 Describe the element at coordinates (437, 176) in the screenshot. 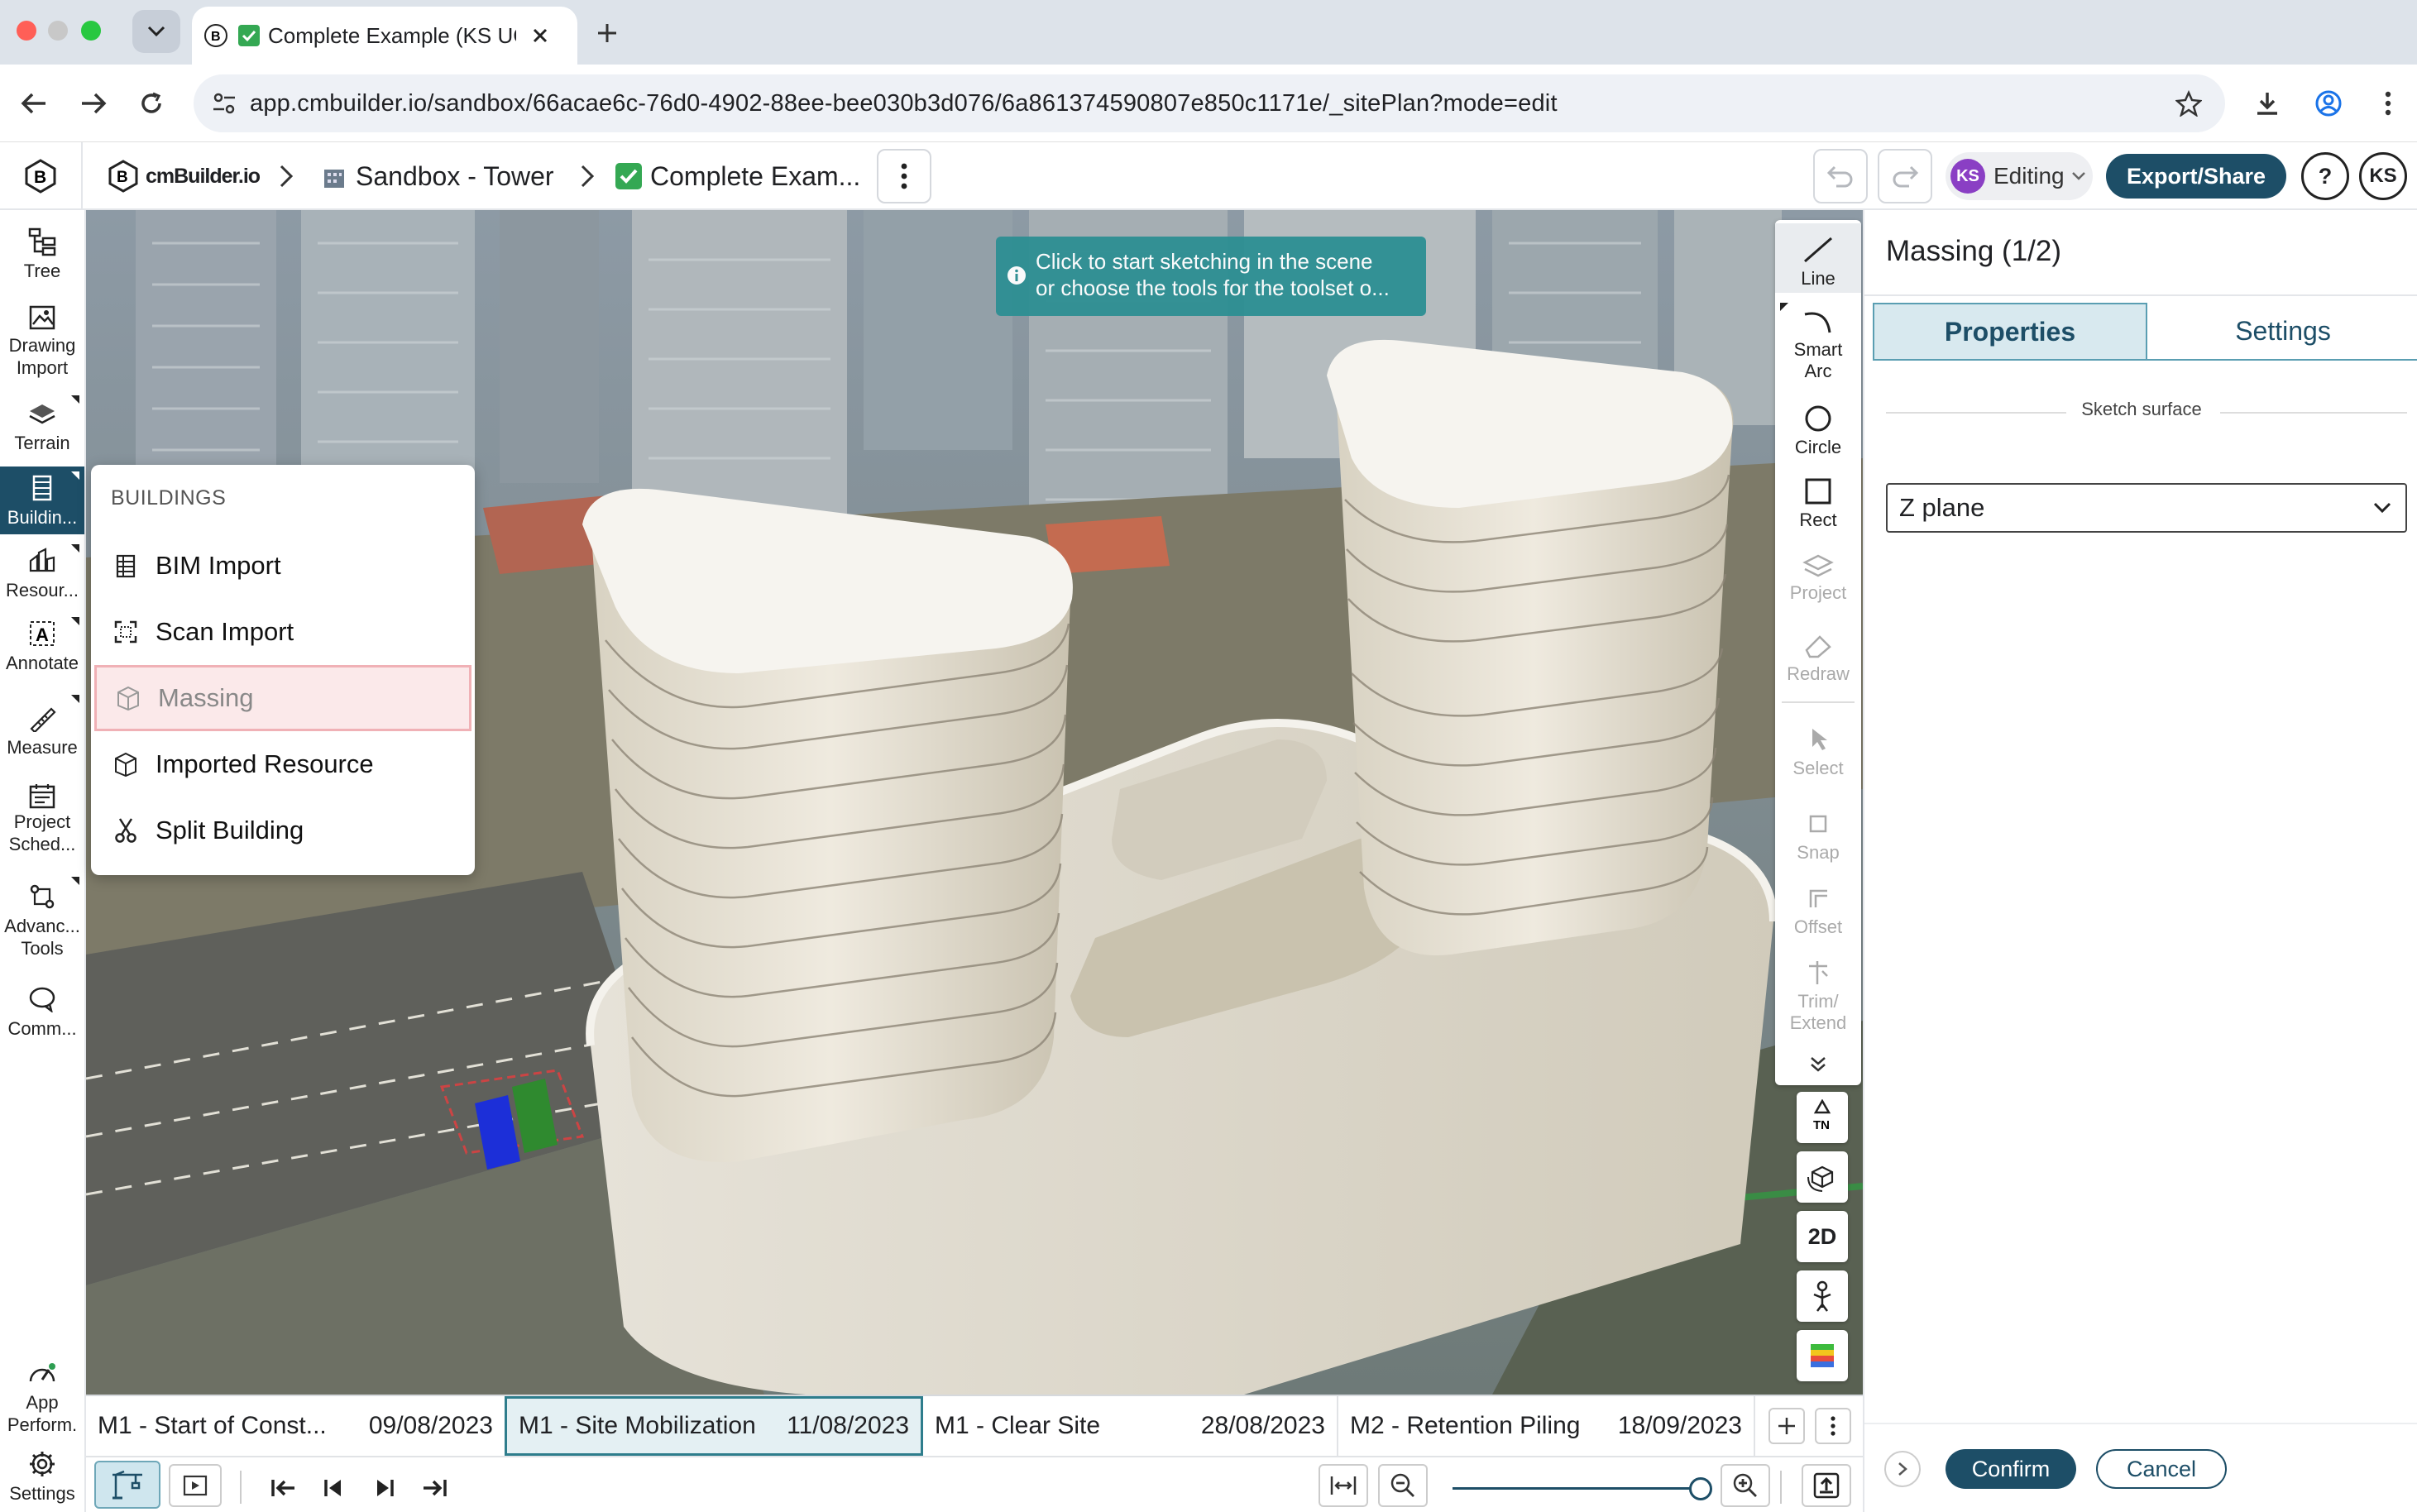

I see `breadcrumb-sandbox: Sandbox - Tower` at that location.